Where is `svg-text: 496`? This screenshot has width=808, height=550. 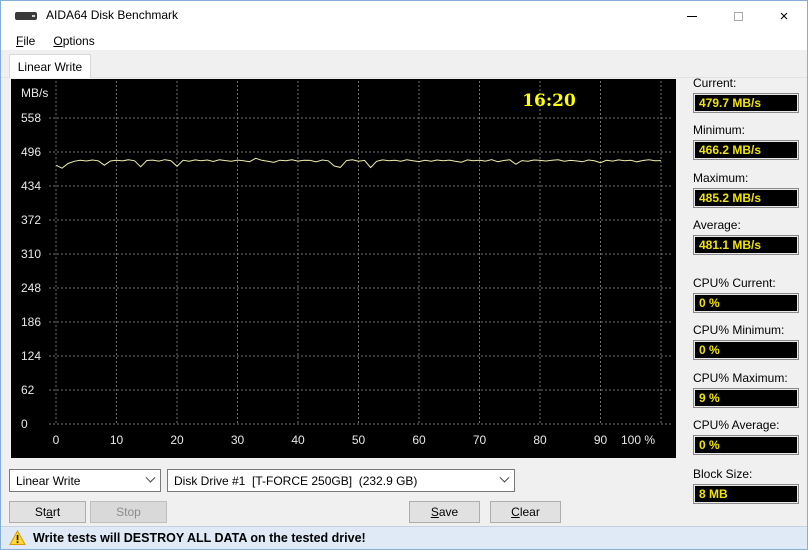 svg-text: 496 is located at coordinates (31, 152).